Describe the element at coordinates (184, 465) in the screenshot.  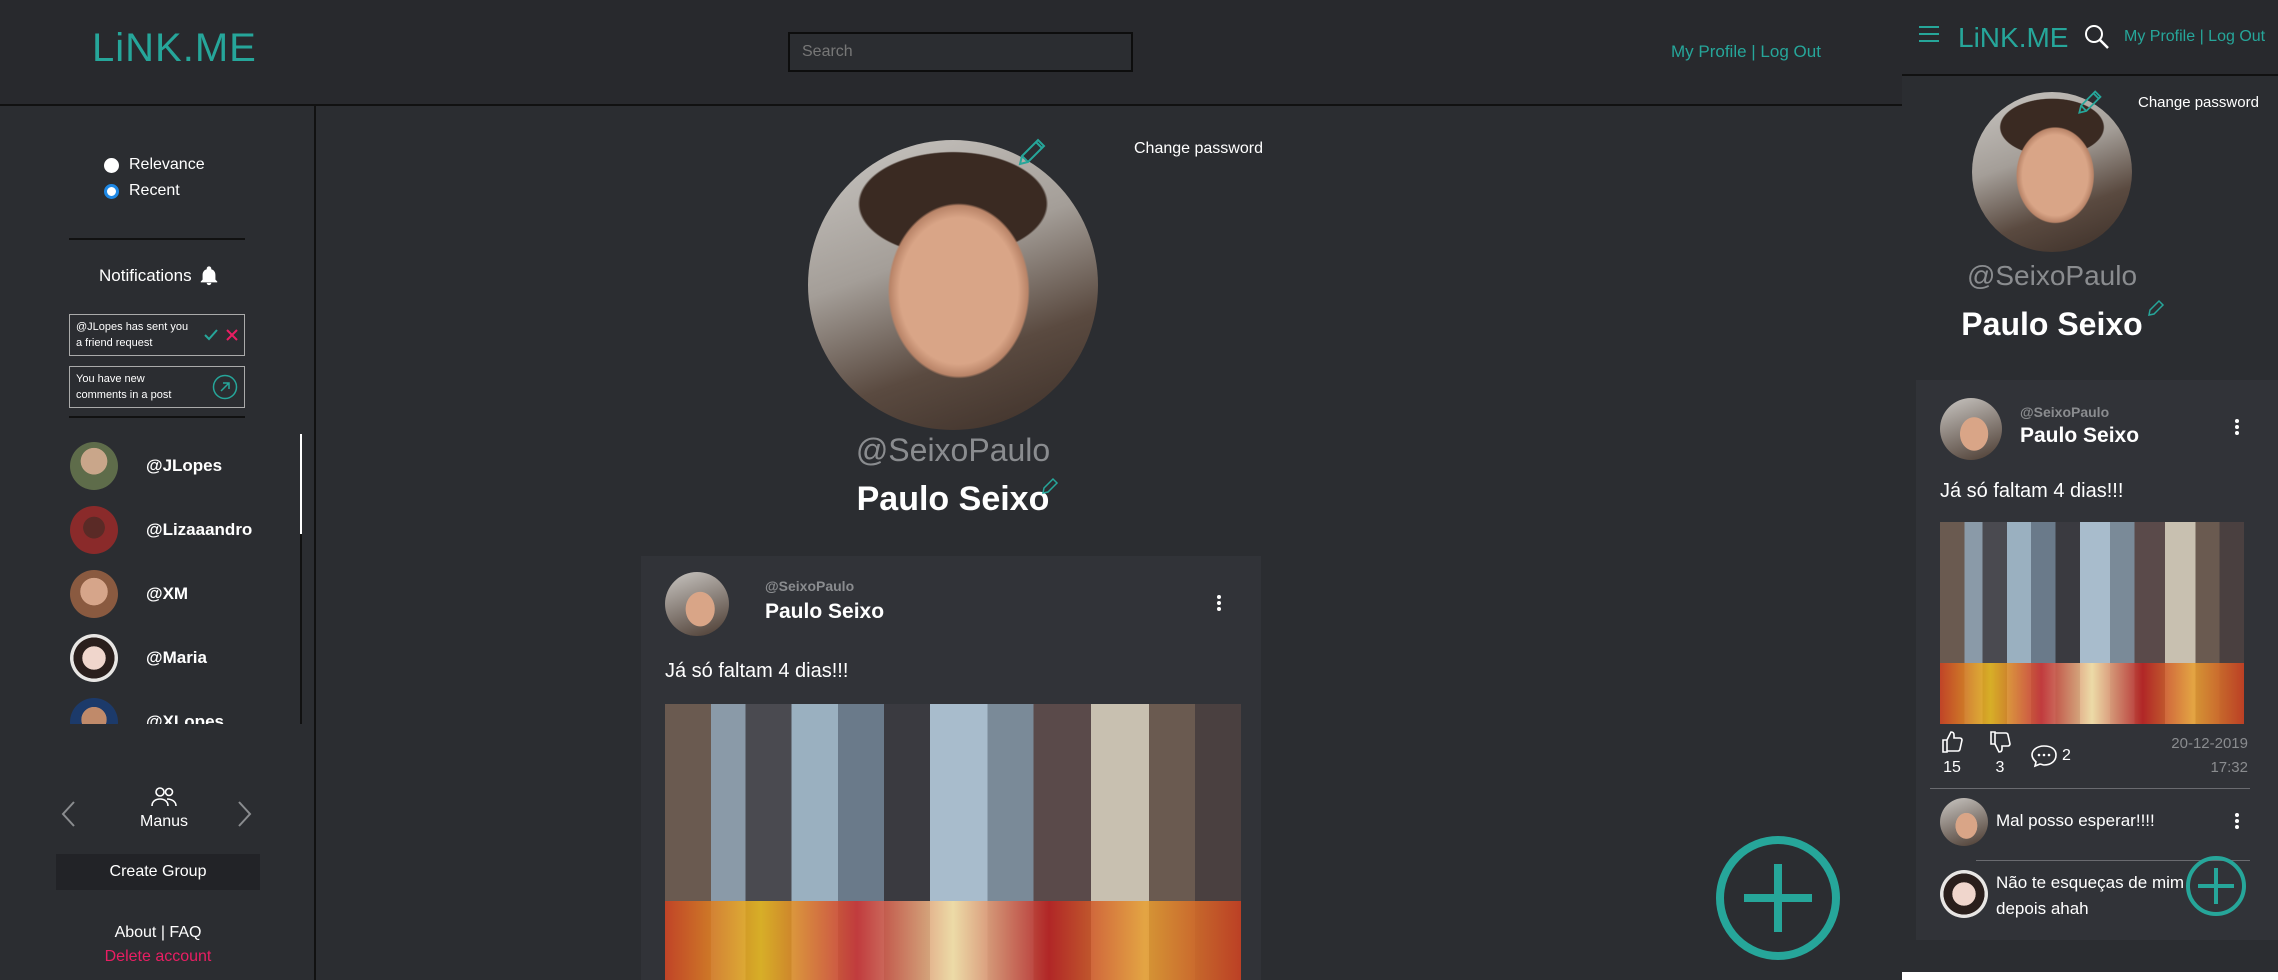
I see `friend-name: @JLopes` at that location.